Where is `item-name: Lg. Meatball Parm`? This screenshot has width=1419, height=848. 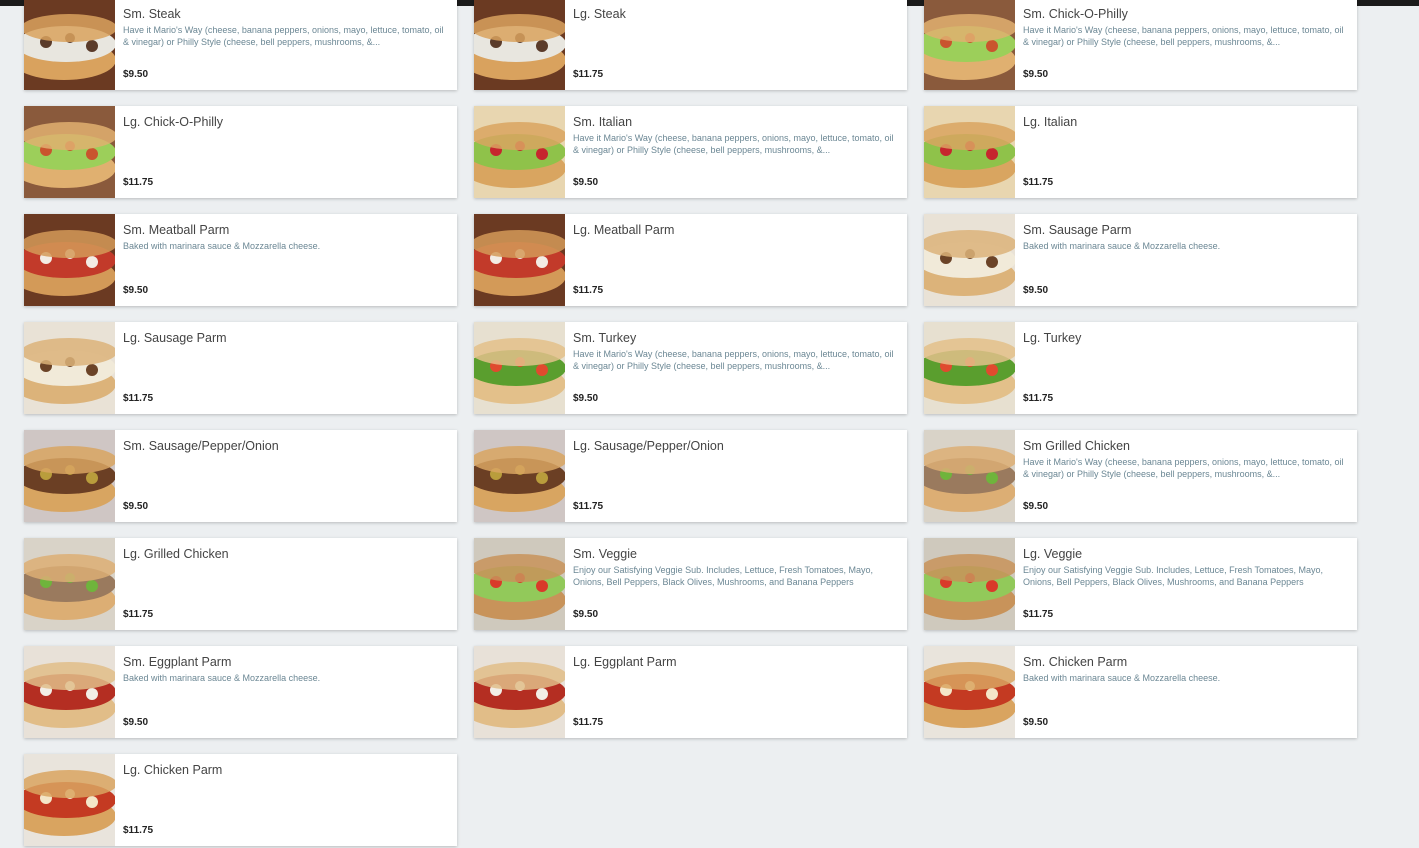 item-name: Lg. Meatball Parm is located at coordinates (624, 230).